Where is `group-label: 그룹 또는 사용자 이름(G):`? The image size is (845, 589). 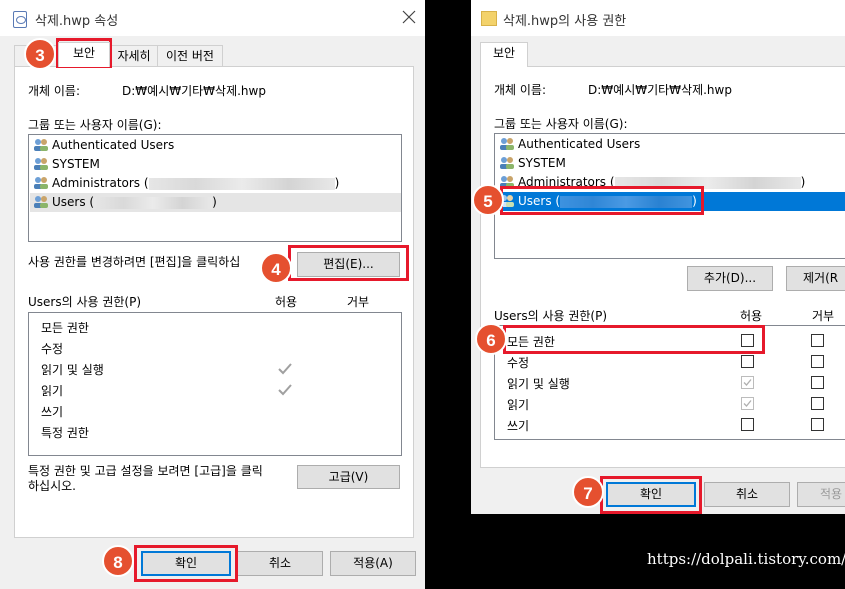 group-label: 그룹 또는 사용자 이름(G): is located at coordinates (95, 125).